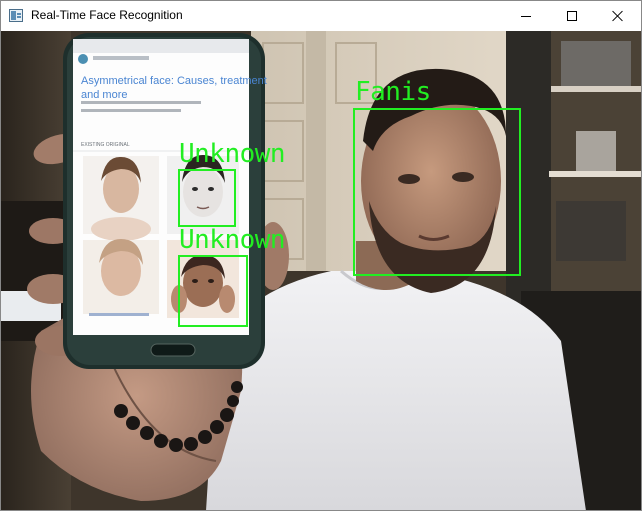 This screenshot has height=511, width=642. I want to click on face-label-fanis: Fanis, so click(393, 92).